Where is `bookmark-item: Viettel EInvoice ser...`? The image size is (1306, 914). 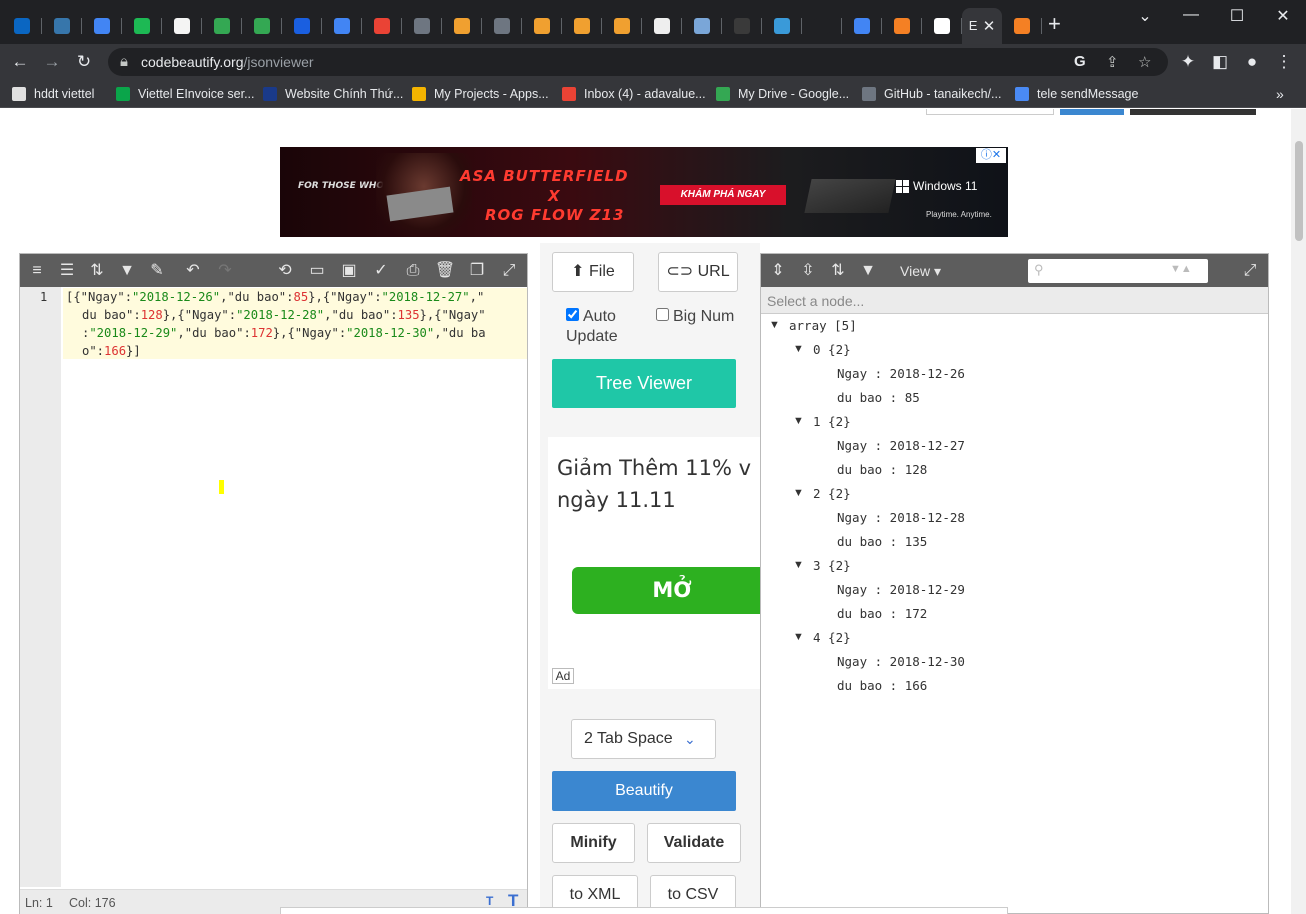 bookmark-item: Viettel EInvoice ser... is located at coordinates (185, 94).